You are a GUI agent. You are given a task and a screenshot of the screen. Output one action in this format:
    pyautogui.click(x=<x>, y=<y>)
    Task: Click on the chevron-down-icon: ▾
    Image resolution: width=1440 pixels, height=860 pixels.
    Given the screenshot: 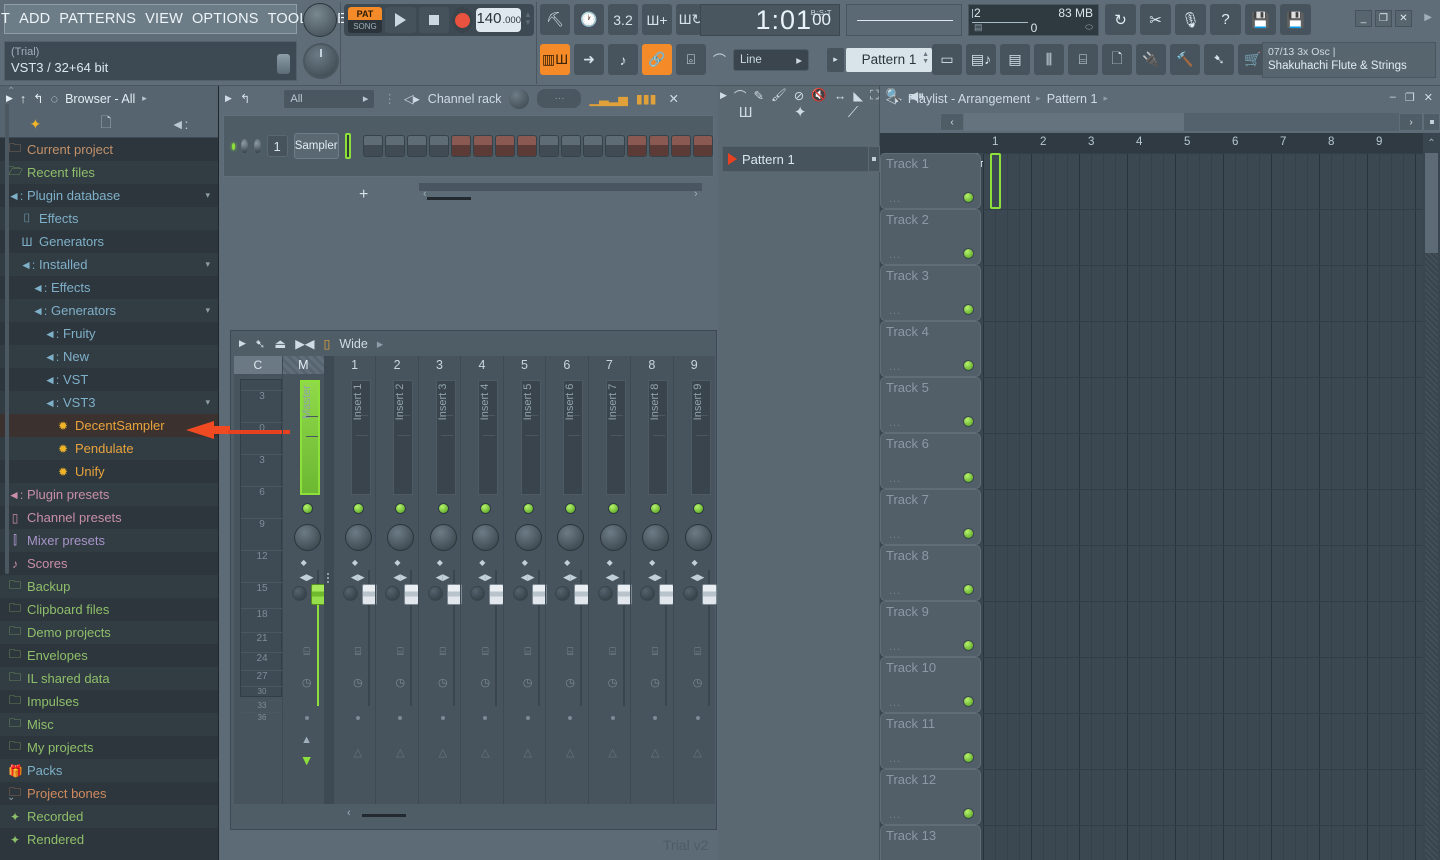 What is the action you would take?
    pyautogui.click(x=207, y=402)
    